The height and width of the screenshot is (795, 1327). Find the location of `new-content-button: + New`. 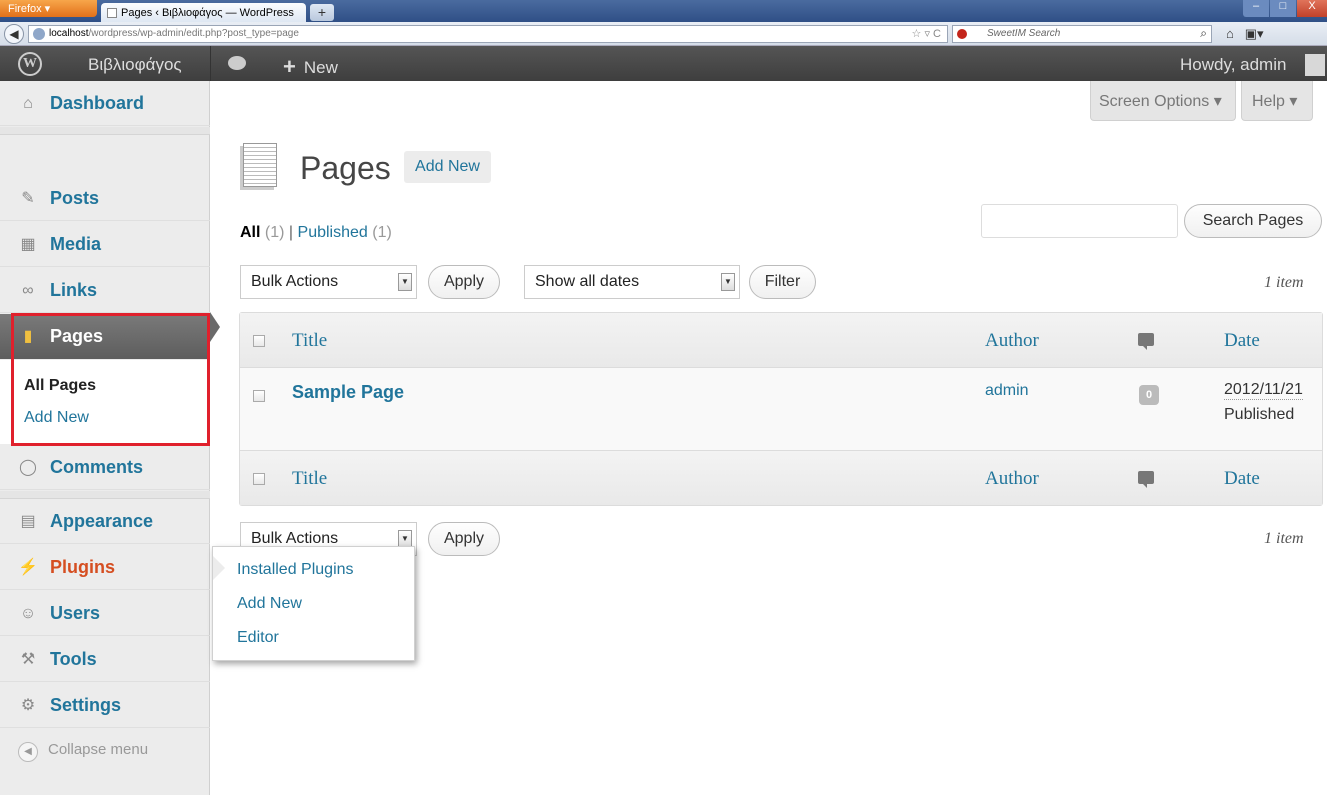

new-content-button: + New is located at coordinates (310, 66).